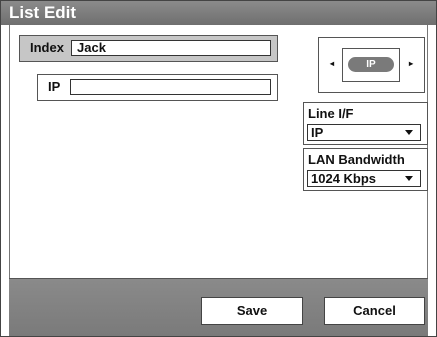  What do you see at coordinates (171, 48) in the screenshot?
I see `index-input: Jack` at bounding box center [171, 48].